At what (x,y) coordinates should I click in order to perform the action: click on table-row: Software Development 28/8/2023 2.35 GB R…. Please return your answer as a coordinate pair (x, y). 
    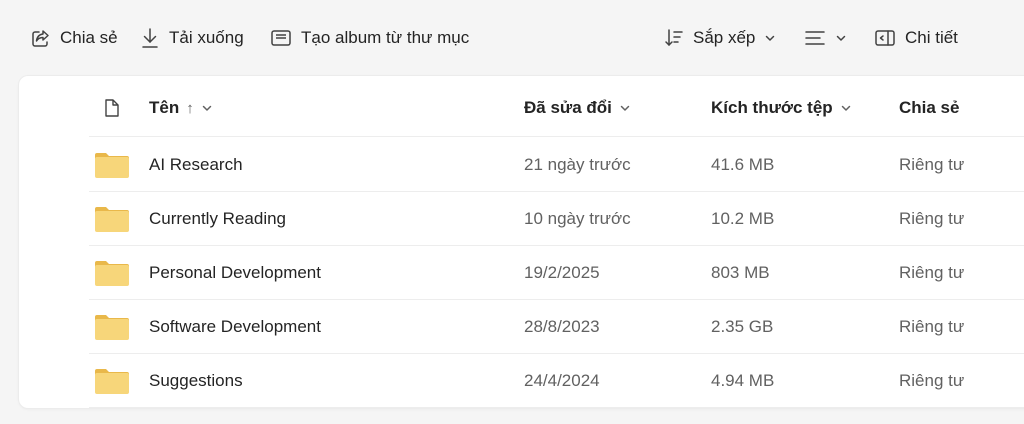
    Looking at the image, I should click on (556, 327).